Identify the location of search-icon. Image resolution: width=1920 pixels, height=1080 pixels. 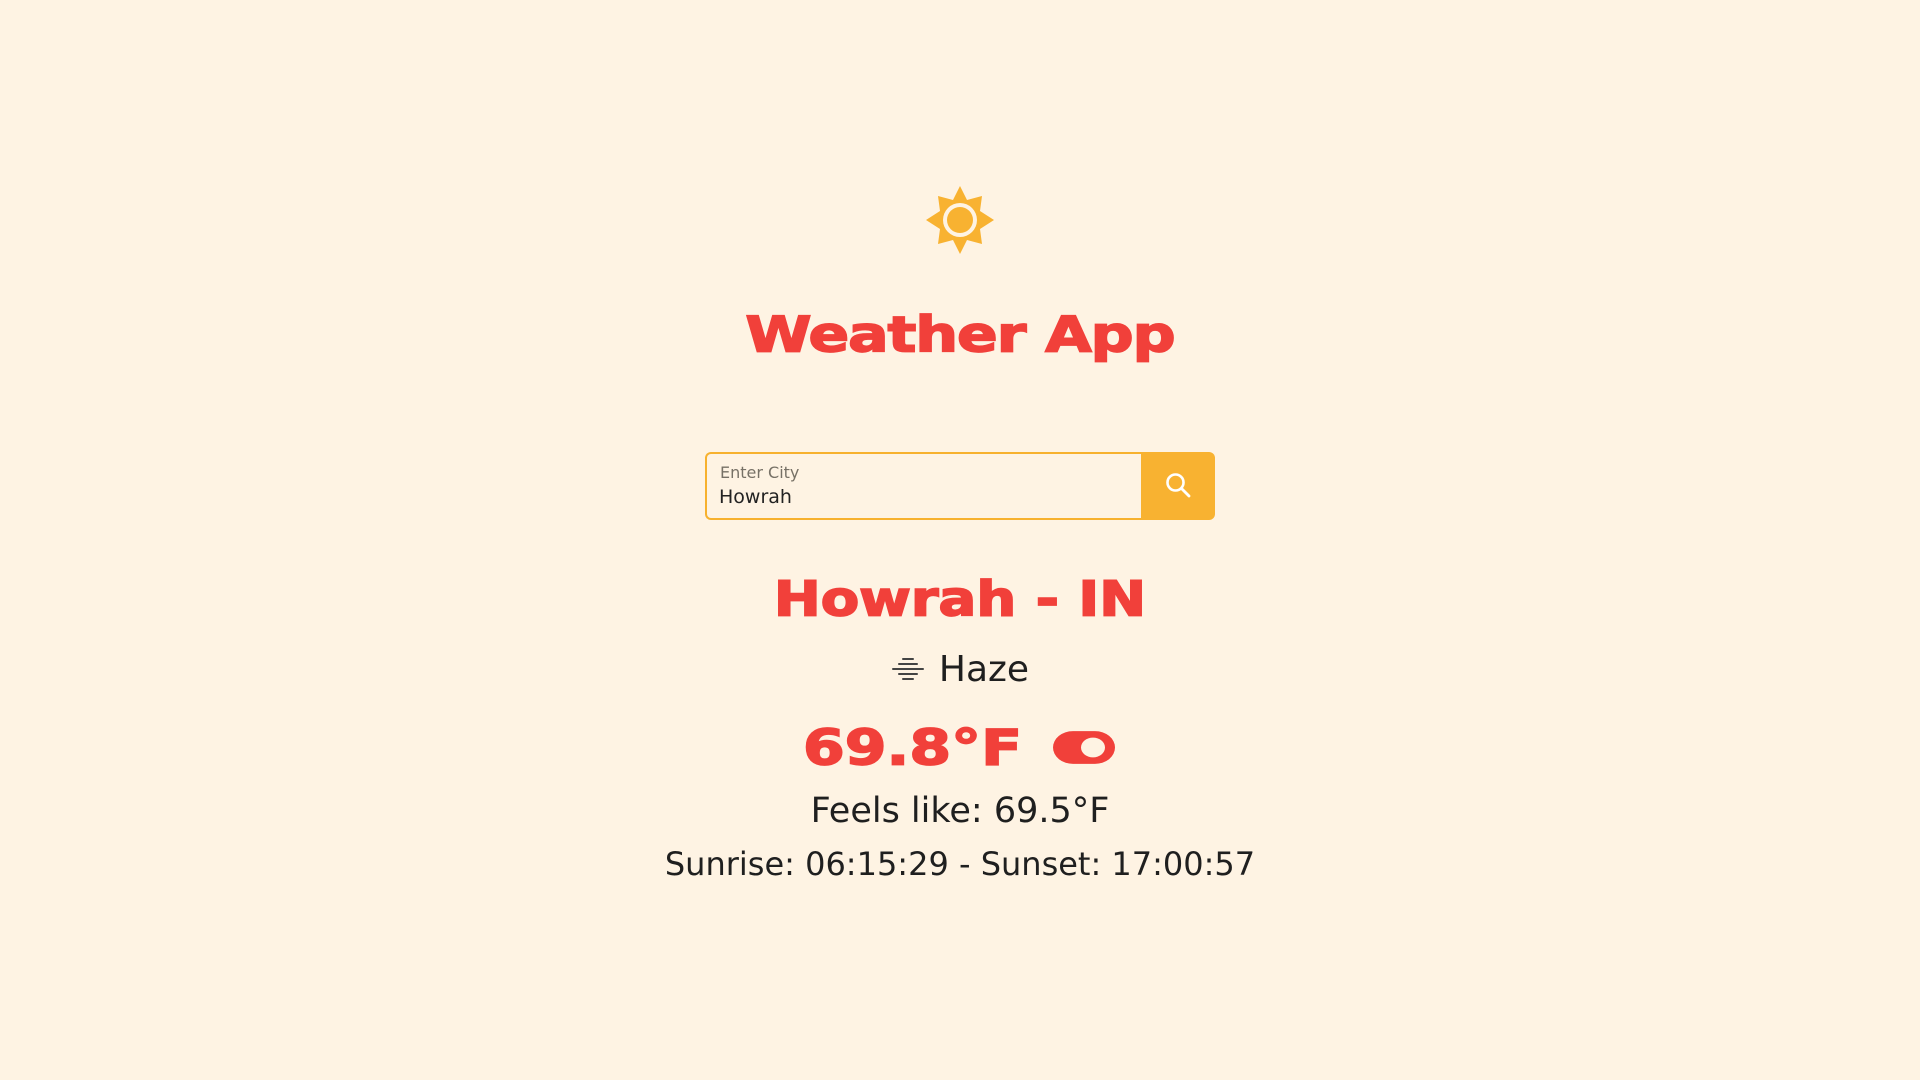
(1178, 486).